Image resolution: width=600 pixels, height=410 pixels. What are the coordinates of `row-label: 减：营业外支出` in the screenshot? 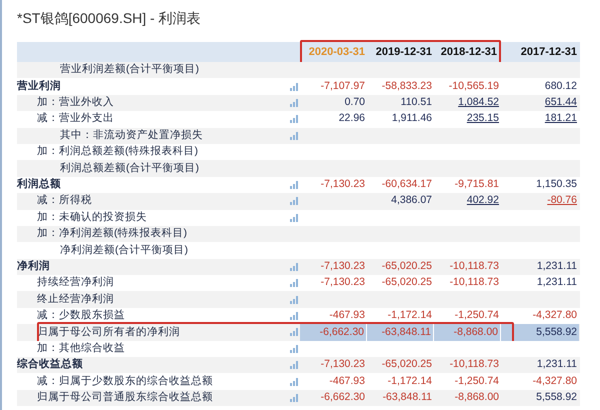 It's located at (75, 118).